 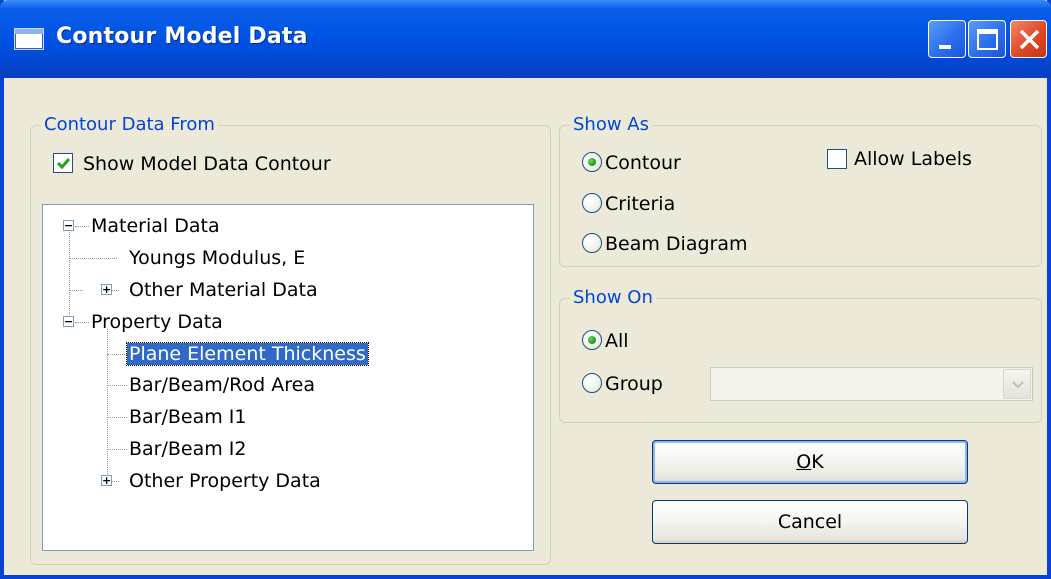 I want to click on allow-labels-label: Allow Labels, so click(x=913, y=159).